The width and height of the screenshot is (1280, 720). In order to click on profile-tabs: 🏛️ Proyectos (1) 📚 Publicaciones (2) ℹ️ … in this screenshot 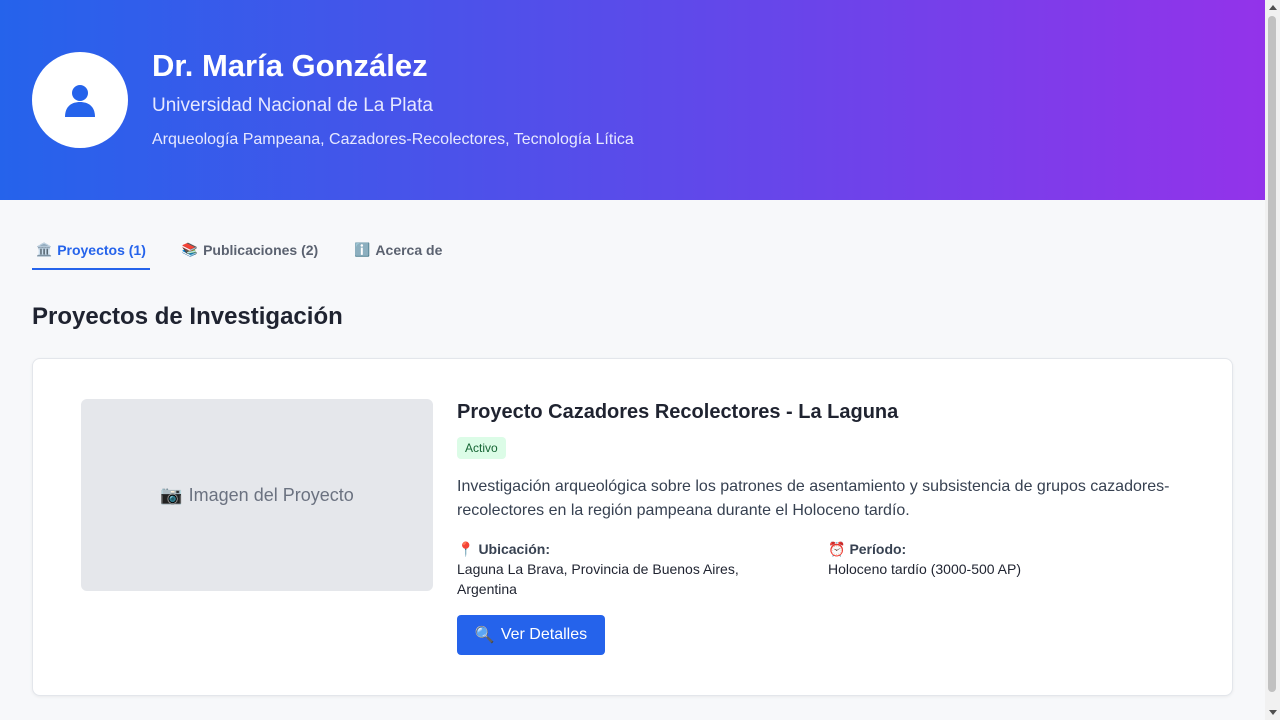, I will do `click(253, 251)`.